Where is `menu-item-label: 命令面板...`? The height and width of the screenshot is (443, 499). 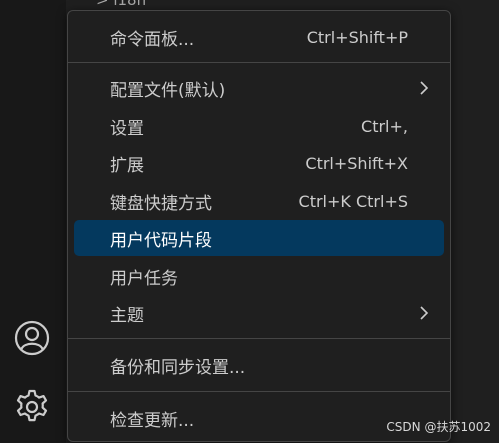
menu-item-label: 命令面板... is located at coordinates (152, 39).